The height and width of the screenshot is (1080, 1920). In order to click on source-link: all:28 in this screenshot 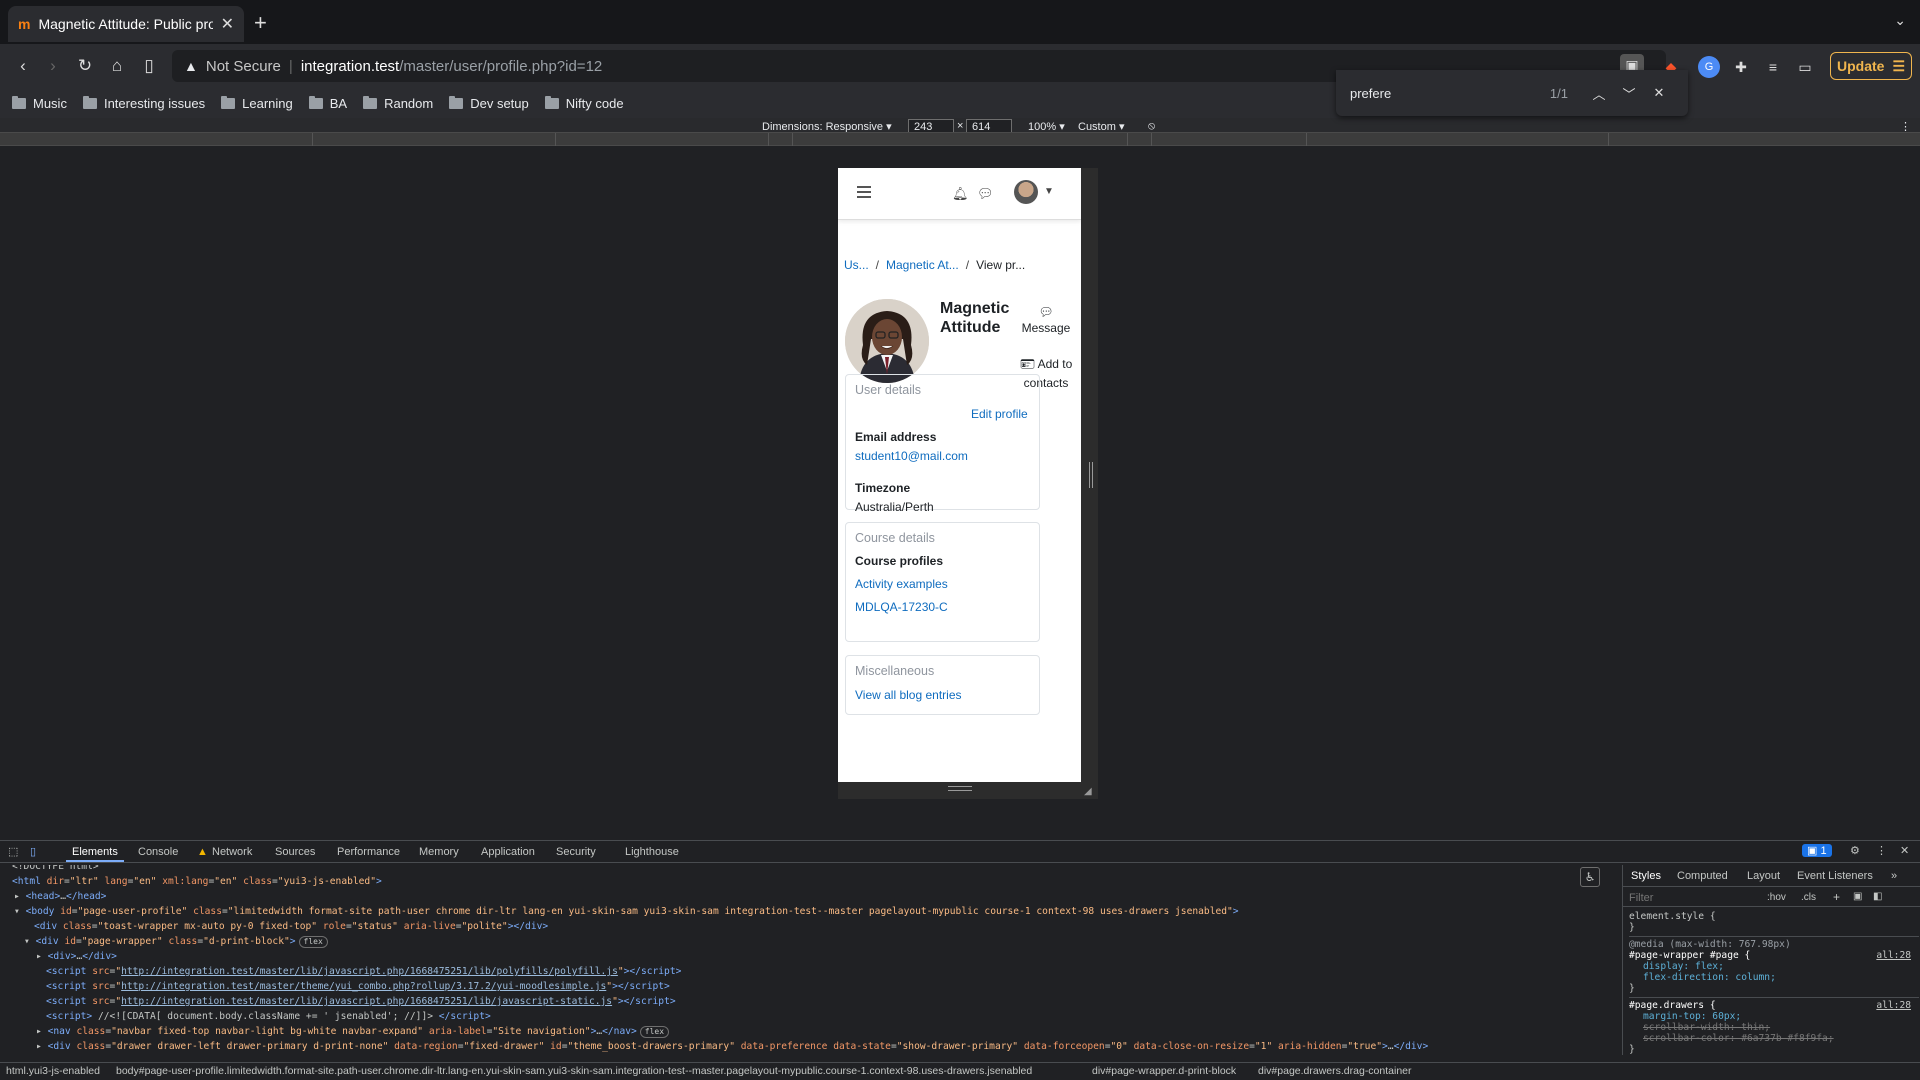, I will do `click(1893, 1005)`.